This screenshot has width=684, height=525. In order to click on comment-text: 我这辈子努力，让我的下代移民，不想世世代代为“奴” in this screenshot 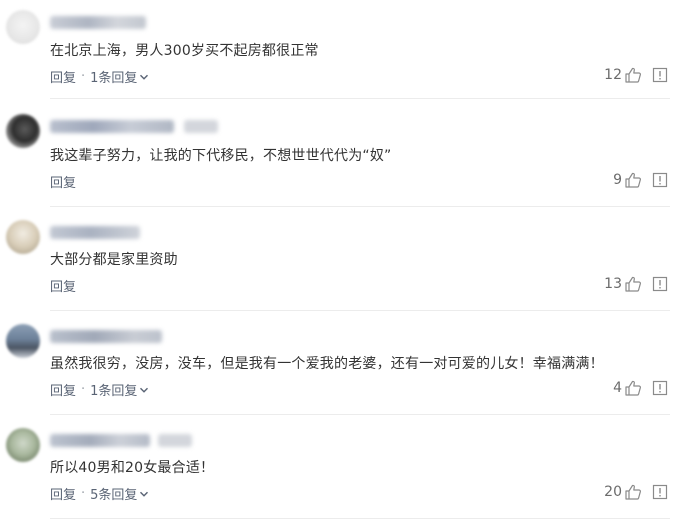, I will do `click(221, 156)`.